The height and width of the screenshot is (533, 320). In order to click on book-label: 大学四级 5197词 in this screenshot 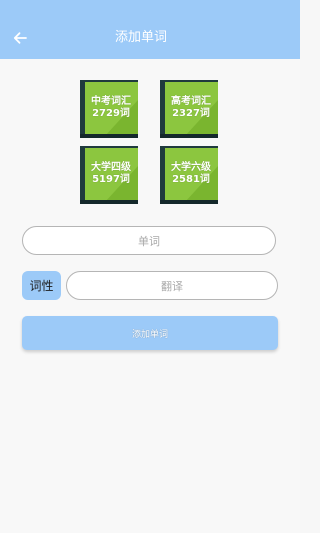, I will do `click(111, 174)`.